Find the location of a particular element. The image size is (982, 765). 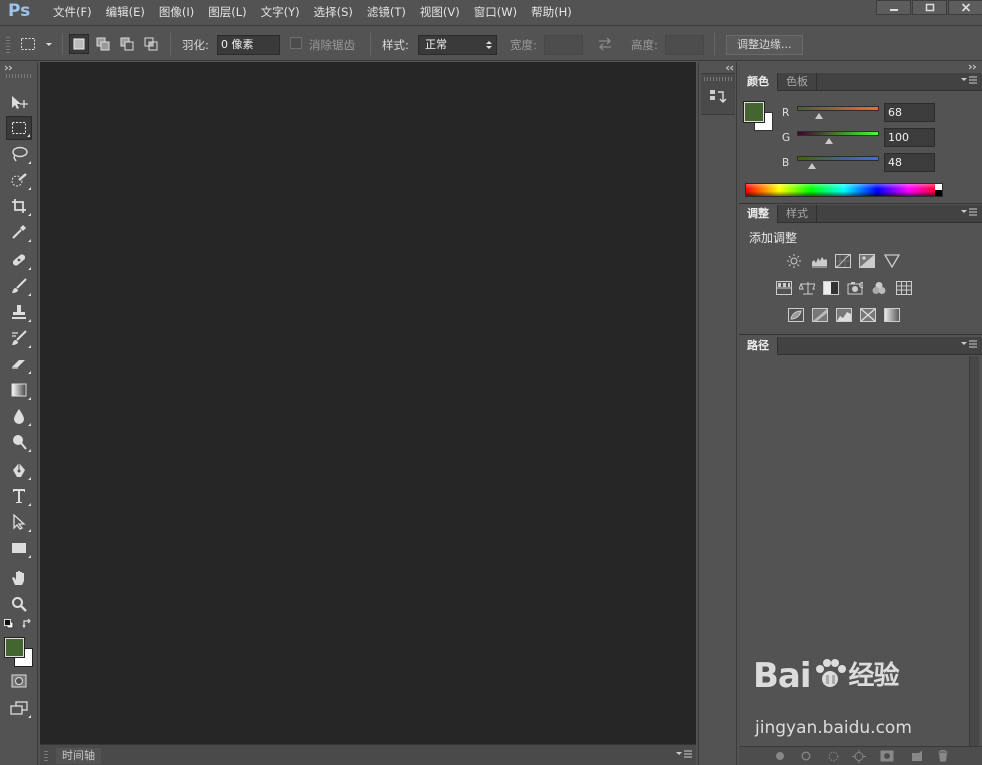

tab-paths: 路径 is located at coordinates (758, 346).